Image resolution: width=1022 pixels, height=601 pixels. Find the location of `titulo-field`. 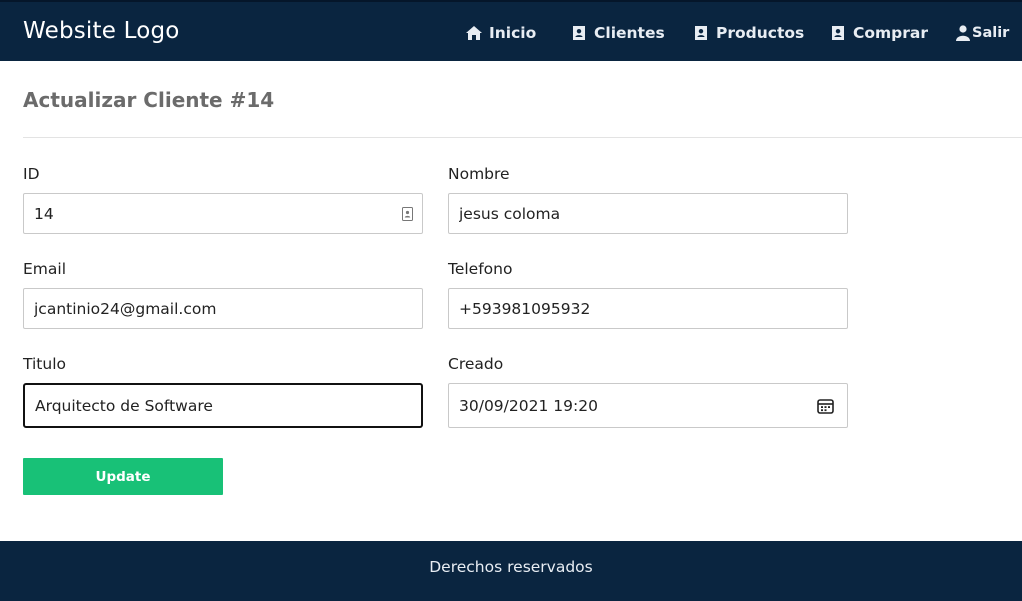

titulo-field is located at coordinates (223, 405).